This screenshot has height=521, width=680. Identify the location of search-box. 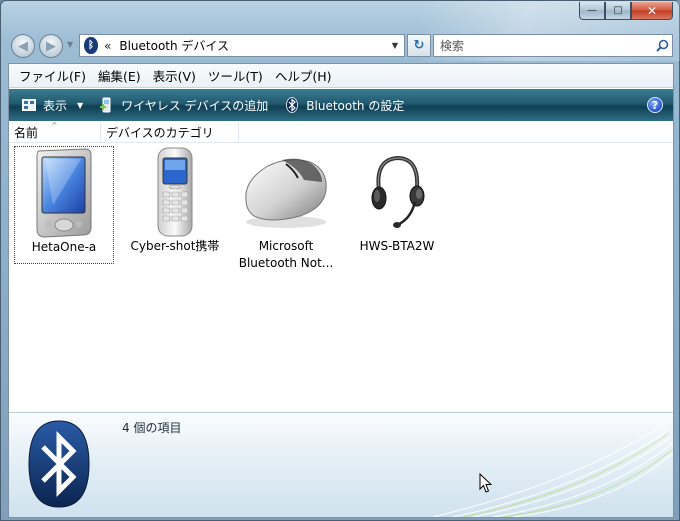
(553, 45).